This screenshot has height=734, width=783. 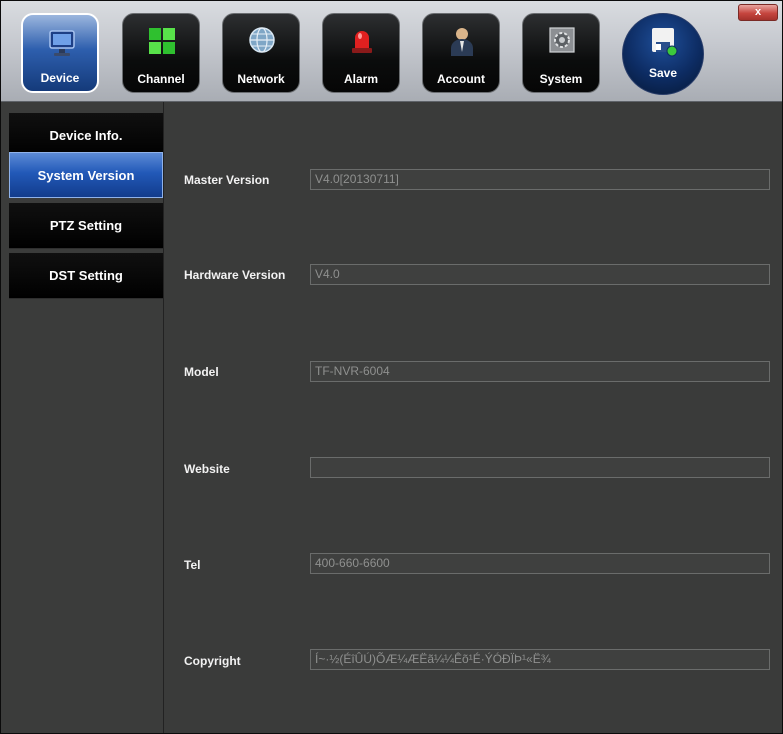 I want to click on toolbar-button-alarm: Alarm, so click(x=361, y=53).